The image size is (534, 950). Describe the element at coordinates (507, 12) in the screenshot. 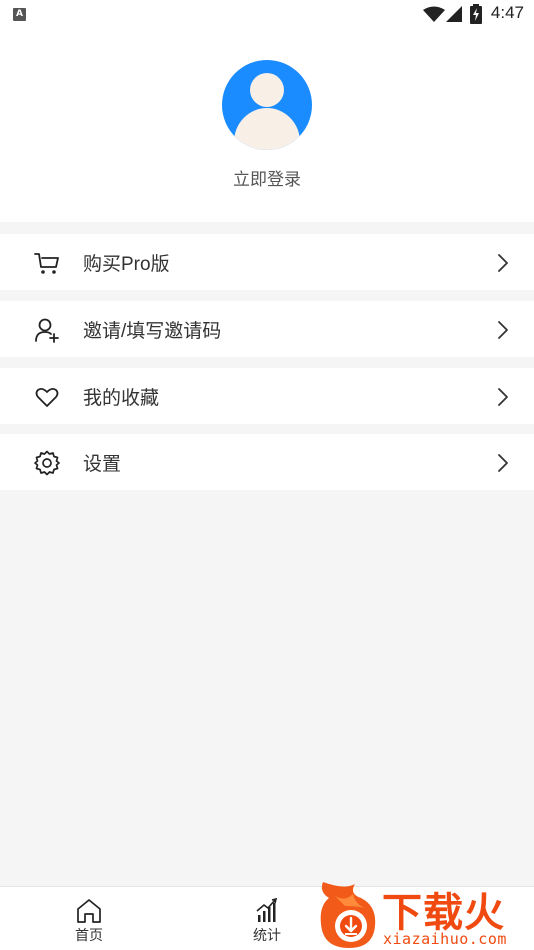

I see `status-time: 4:47` at that location.